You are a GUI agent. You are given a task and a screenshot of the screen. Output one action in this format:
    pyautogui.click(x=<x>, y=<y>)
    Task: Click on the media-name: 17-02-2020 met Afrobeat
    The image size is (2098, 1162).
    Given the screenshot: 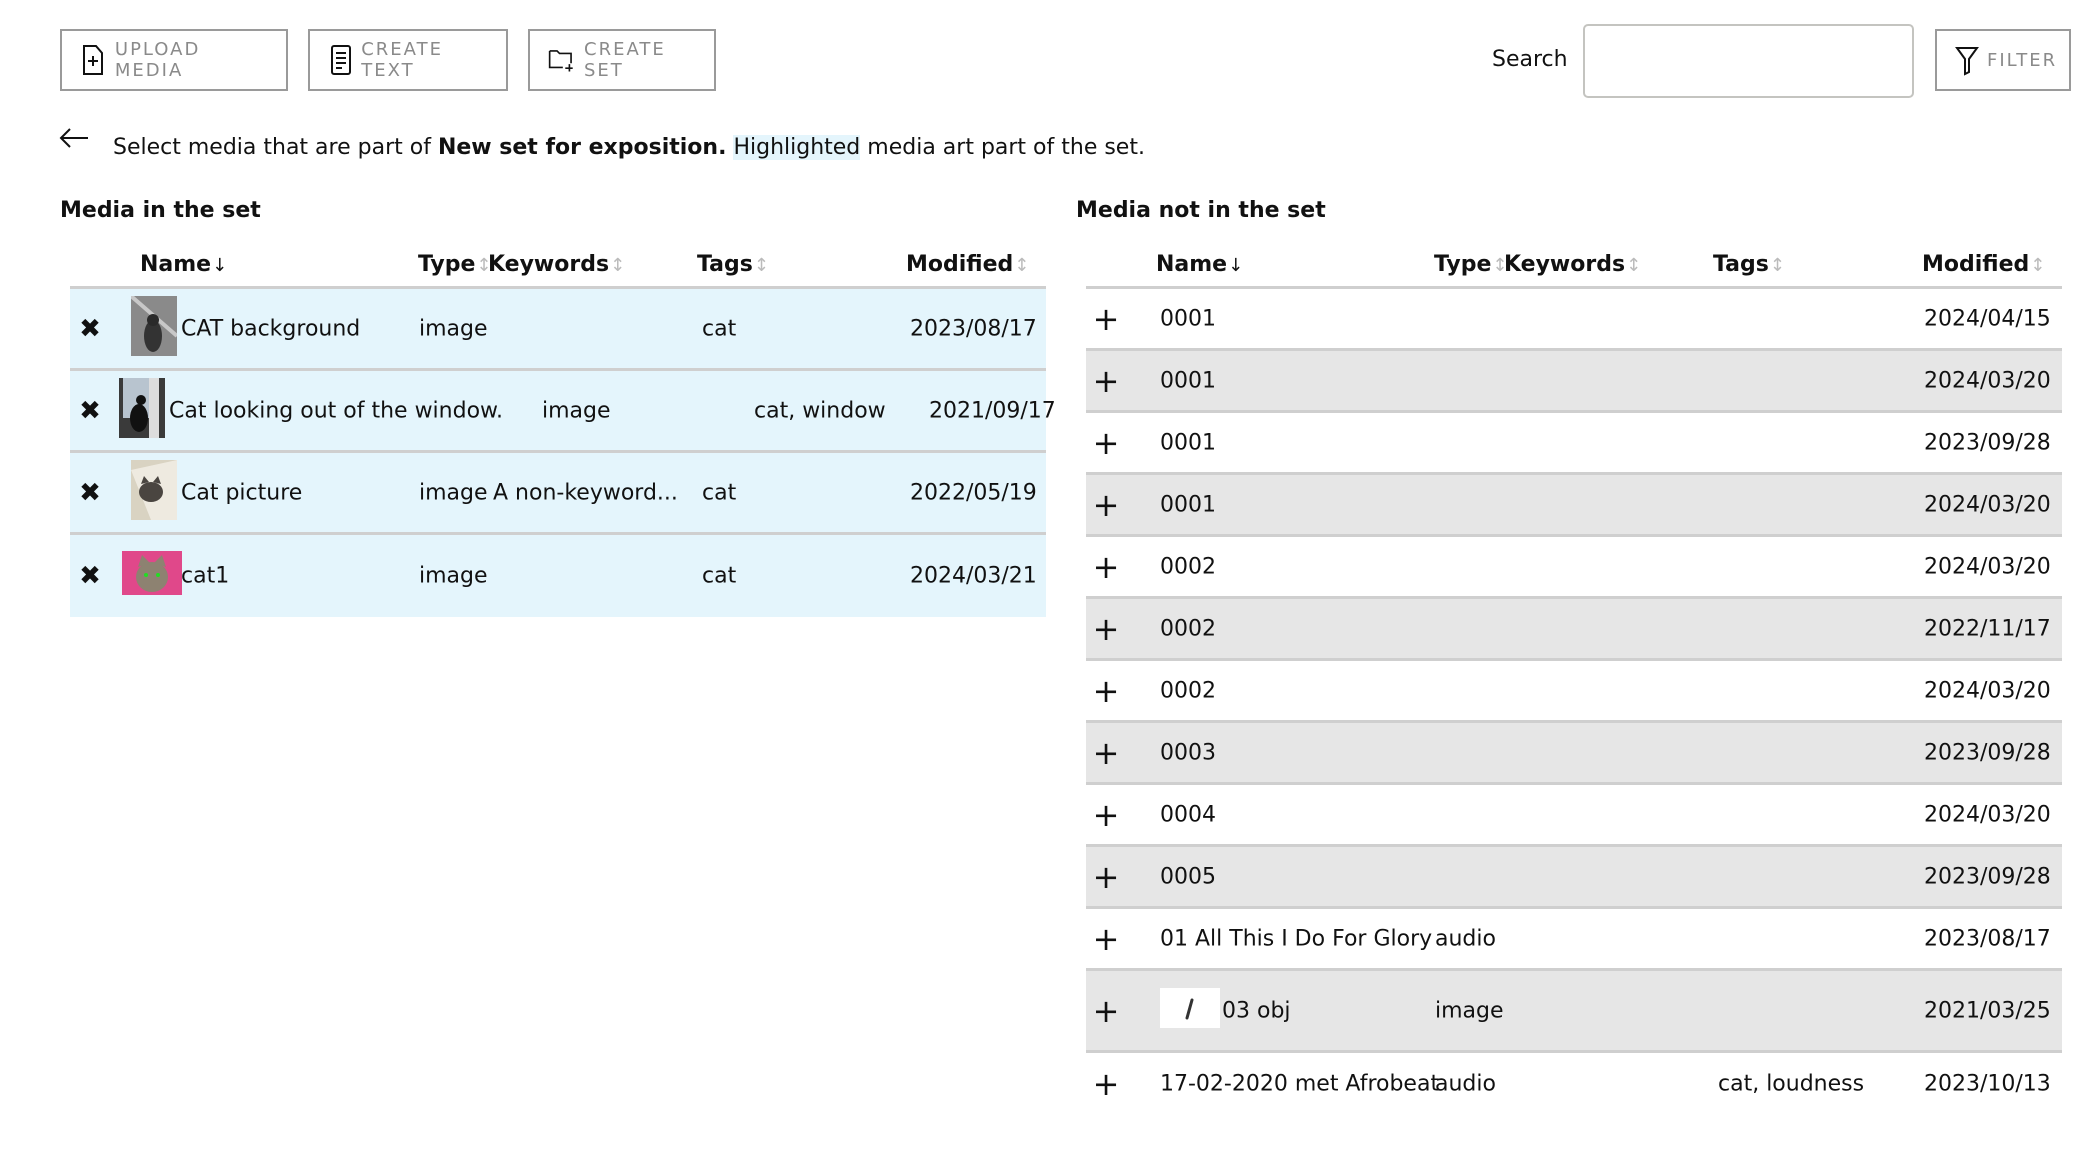 What is the action you would take?
    pyautogui.click(x=1299, y=1084)
    